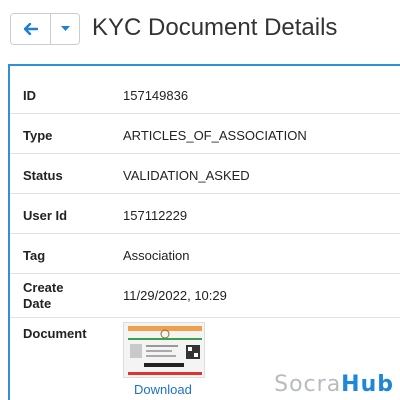 Image resolution: width=400 pixels, height=400 pixels. Describe the element at coordinates (205, 94) in the screenshot. I see `detail-row-id: ID 157149836` at that location.